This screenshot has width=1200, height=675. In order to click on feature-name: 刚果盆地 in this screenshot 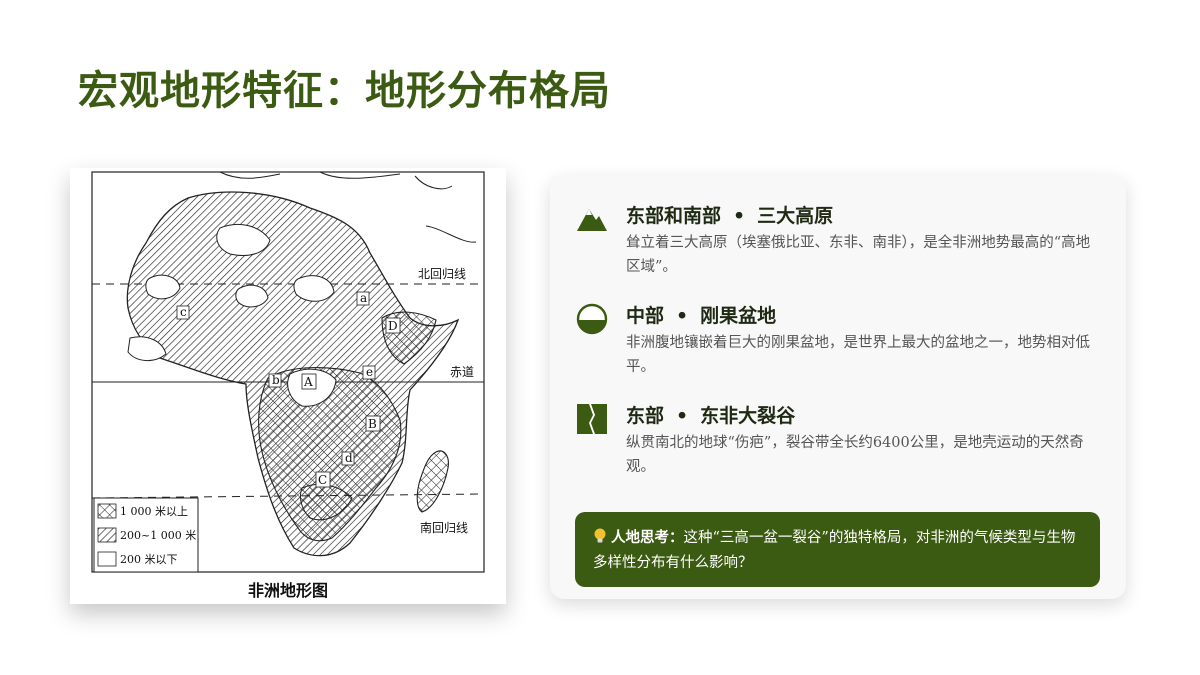, I will do `click(738, 316)`.